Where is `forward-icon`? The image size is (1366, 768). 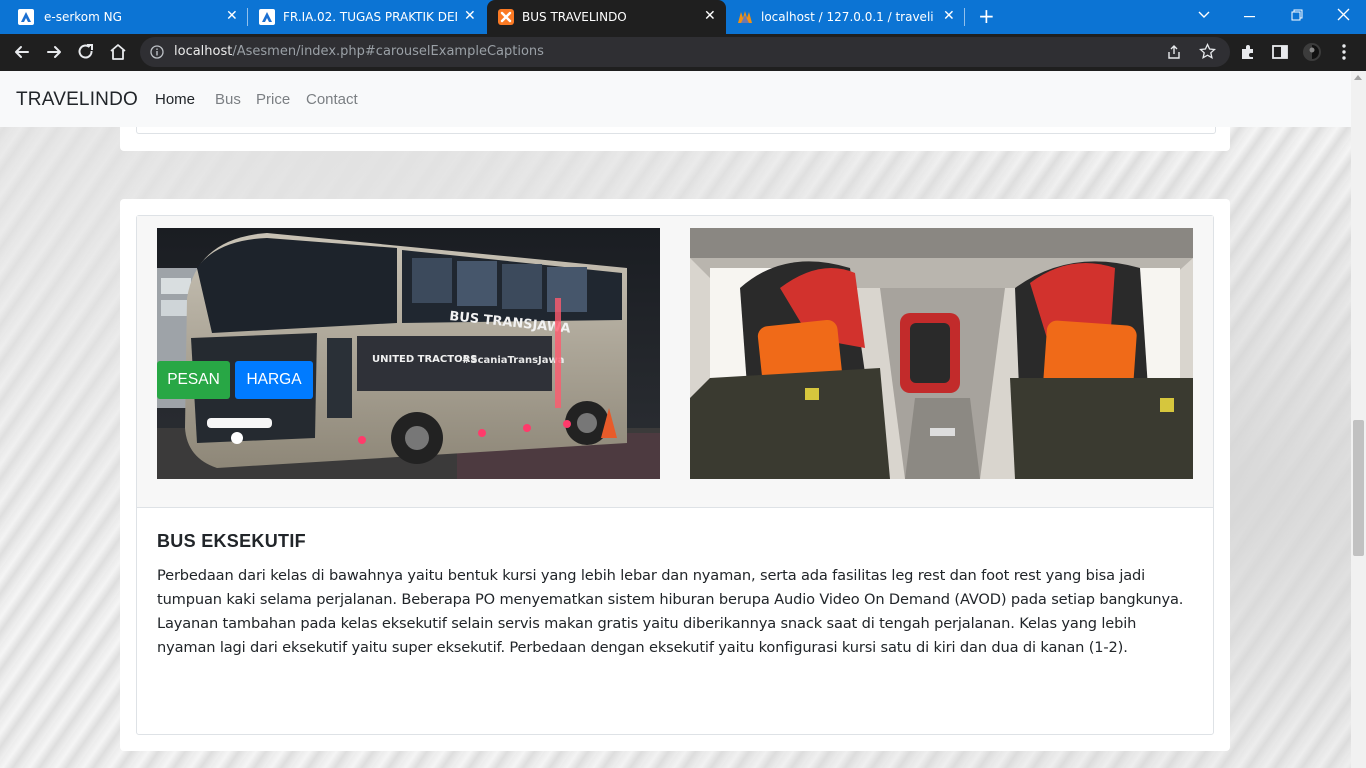
forward-icon is located at coordinates (54, 52).